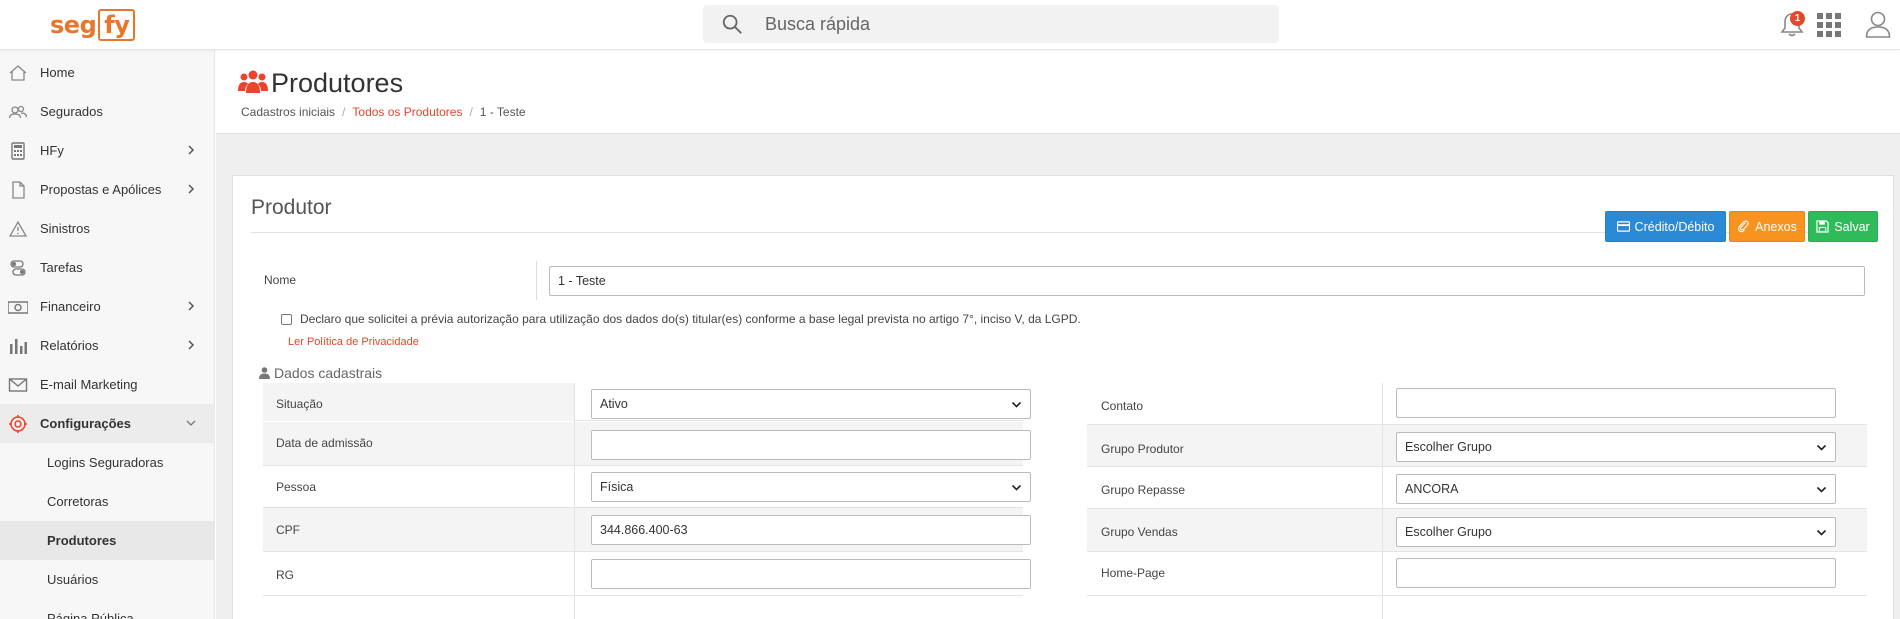 This screenshot has height=619, width=1900. Describe the element at coordinates (82, 540) in the screenshot. I see `sidebar-subitem-label: Produtores` at that location.